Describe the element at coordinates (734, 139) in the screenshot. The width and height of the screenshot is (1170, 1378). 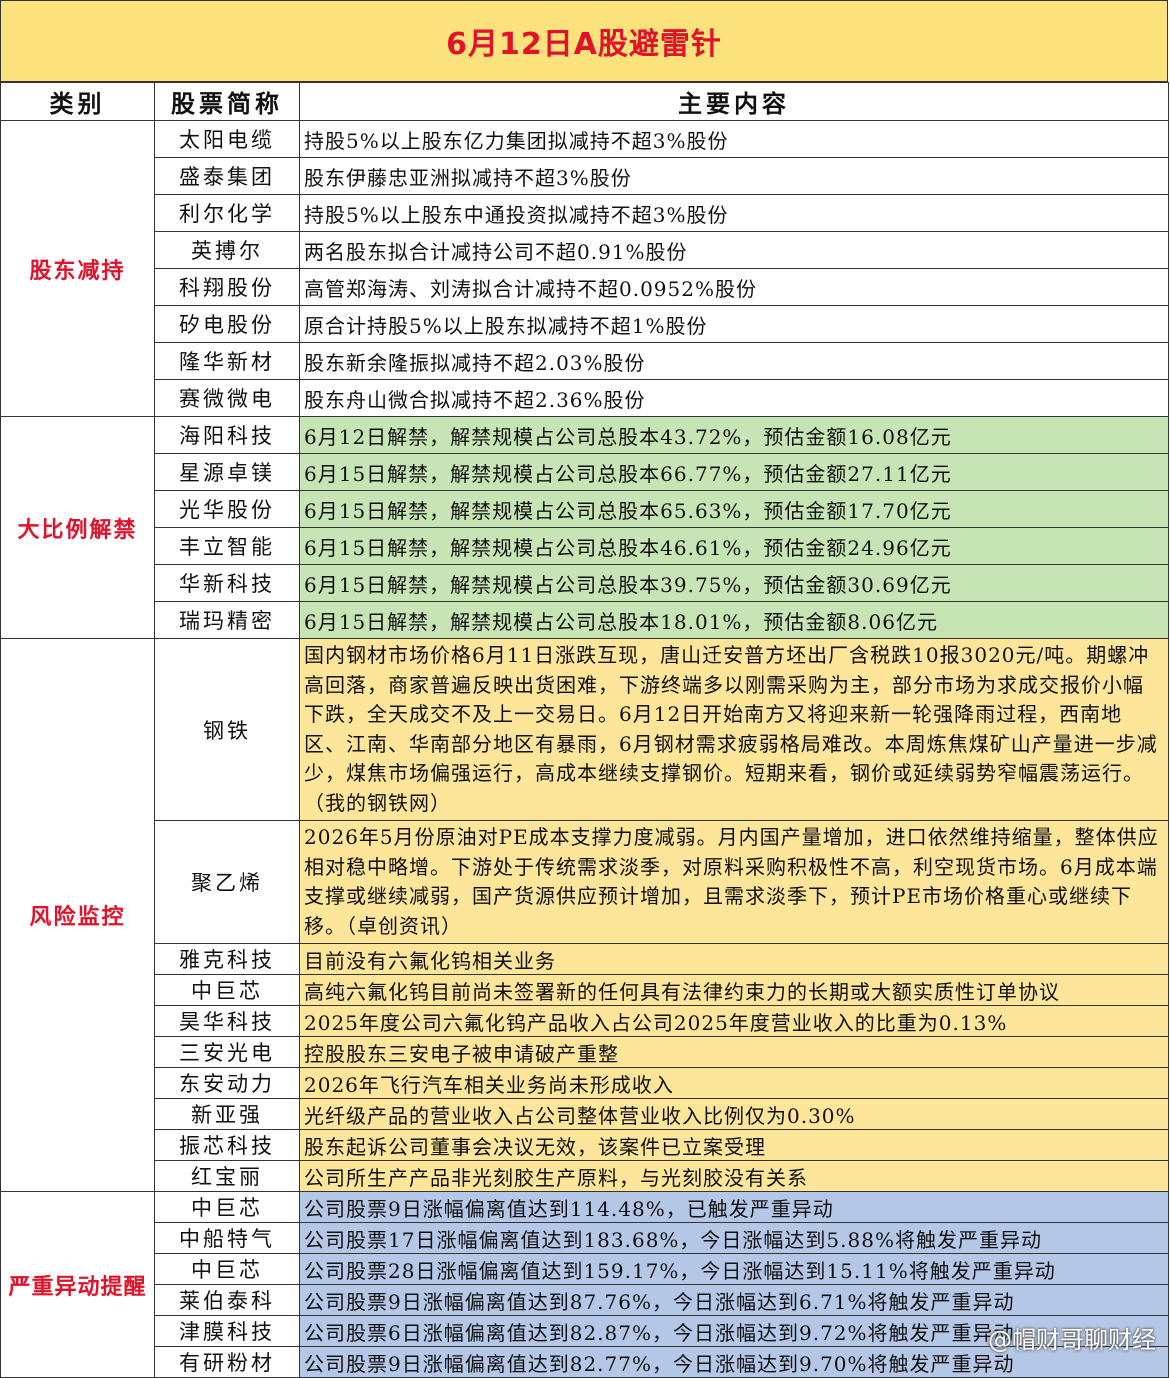
I see `content-cell: 持股5%以上股东亿力集团拟减持不超3%股份` at that location.